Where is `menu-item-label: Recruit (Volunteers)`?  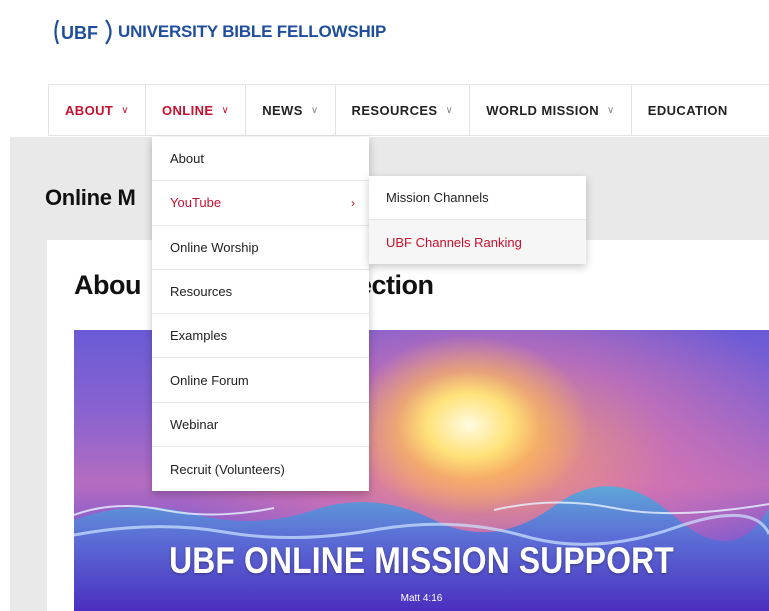 menu-item-label: Recruit (Volunteers) is located at coordinates (227, 469).